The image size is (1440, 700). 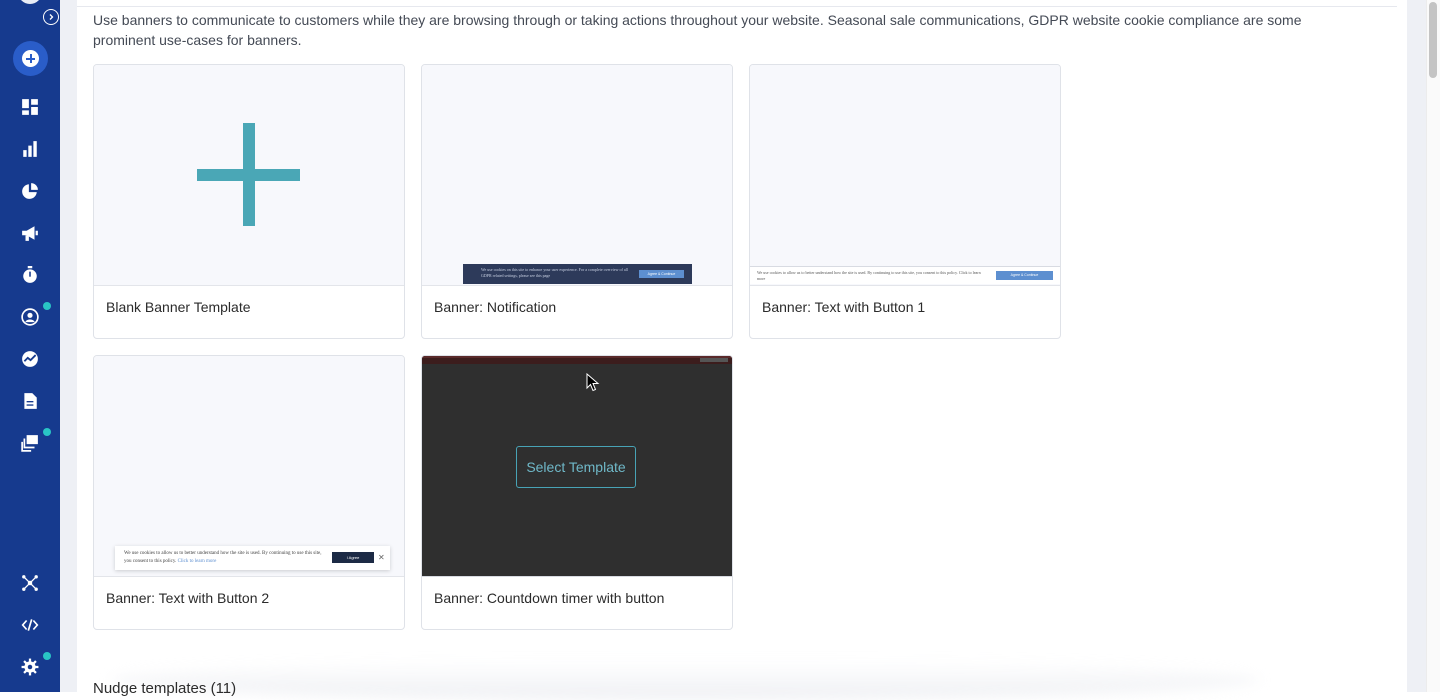 I want to click on template-card-blank: Blank Banner Template, so click(x=249, y=201).